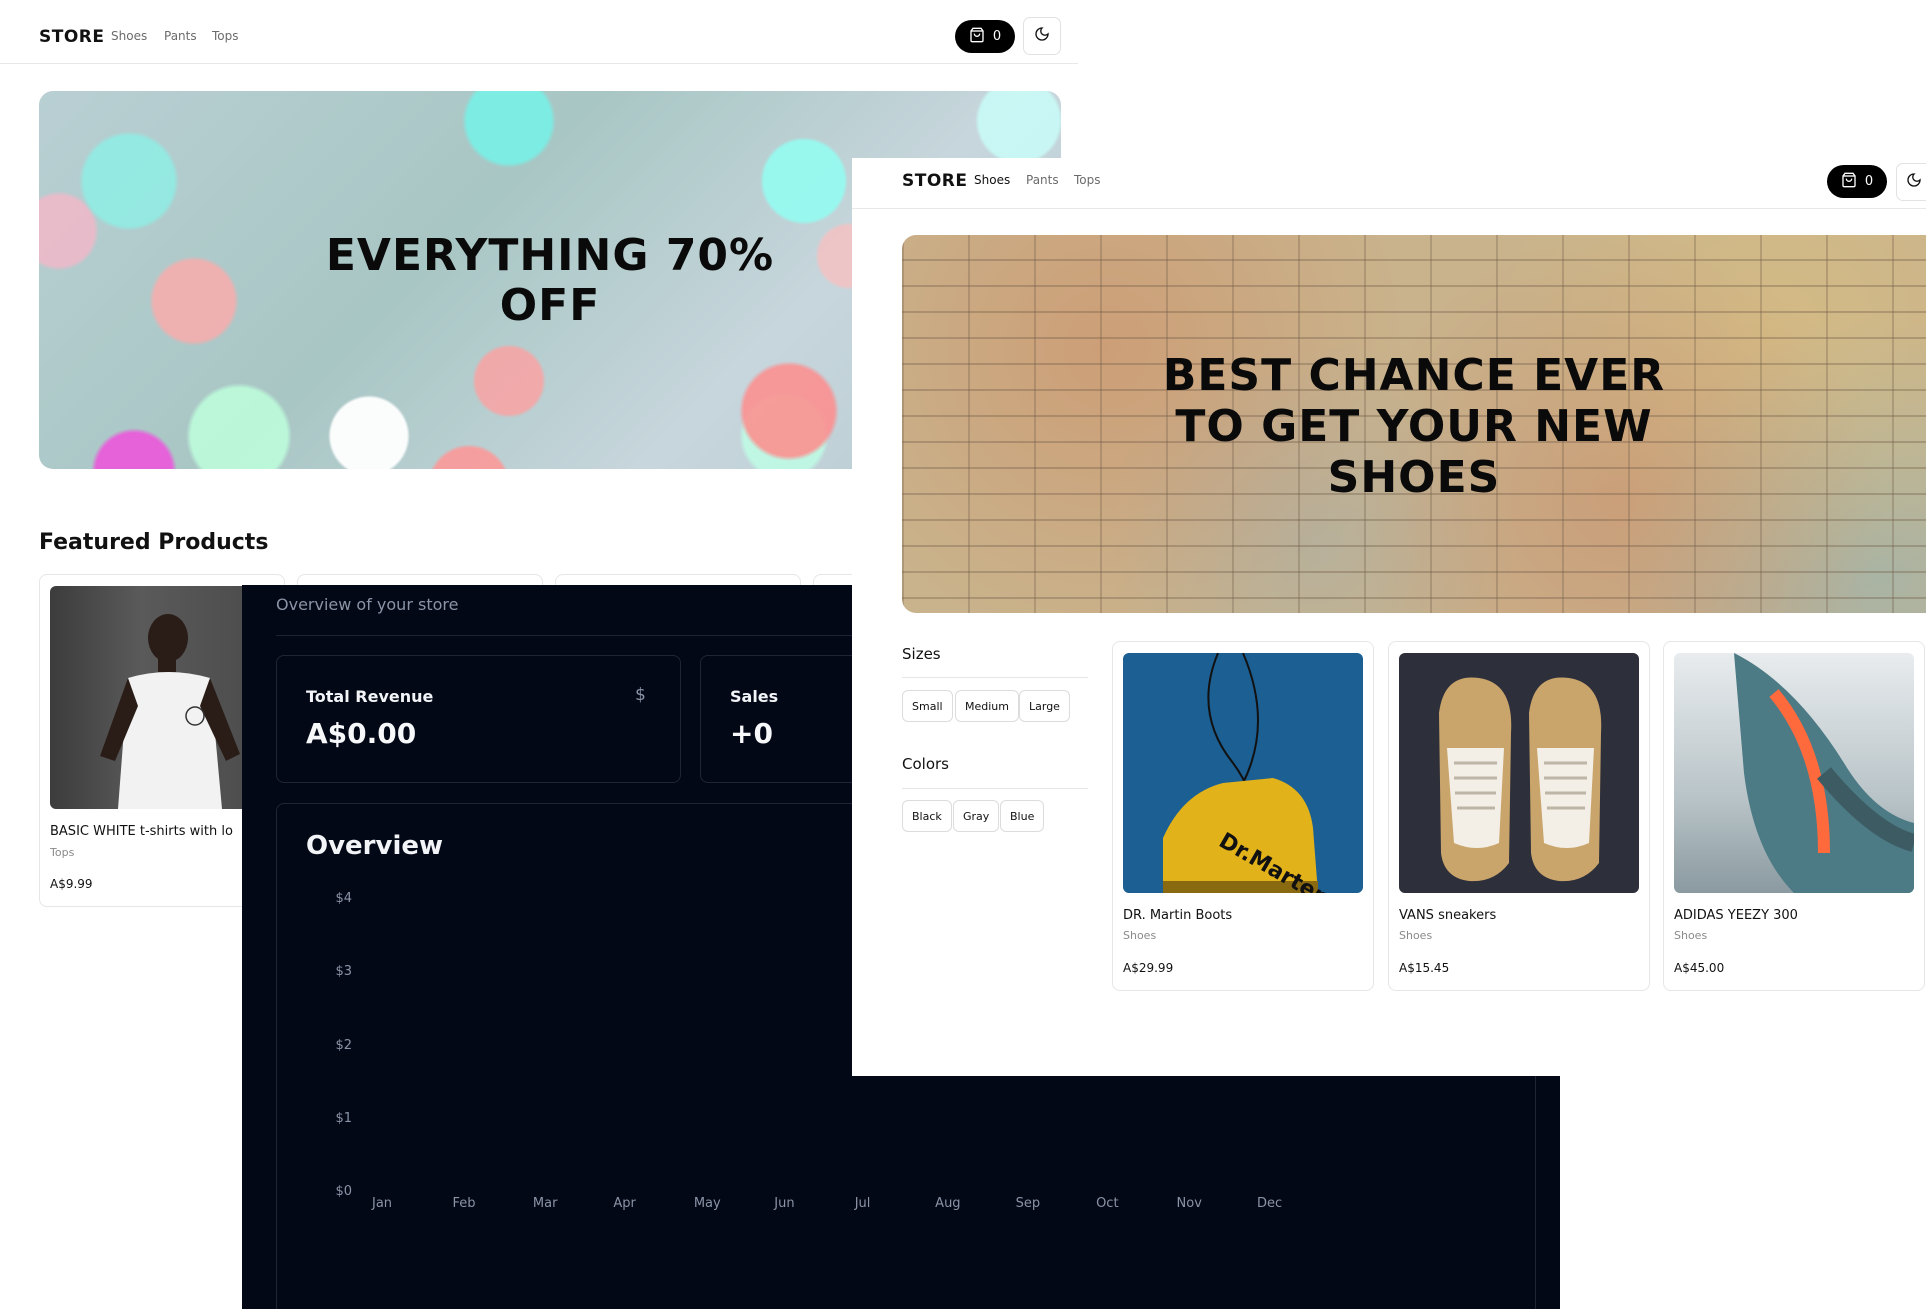  Describe the element at coordinates (545, 1203) in the screenshot. I see `x-tick-label: Mar` at that location.